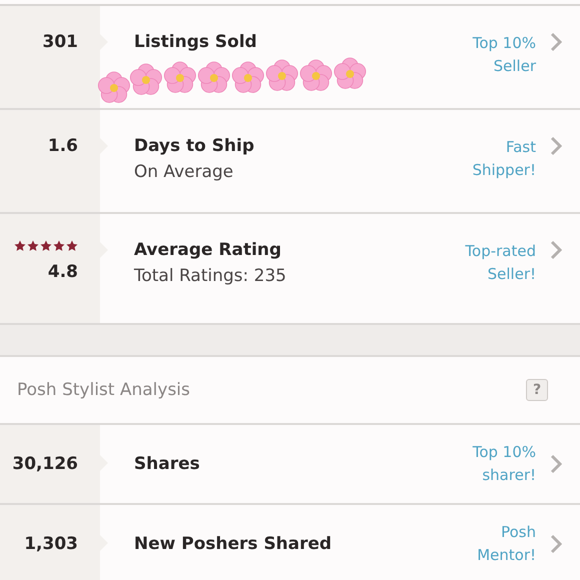  Describe the element at coordinates (506, 544) in the screenshot. I see `achievement-link: Posh Mentor!` at that location.